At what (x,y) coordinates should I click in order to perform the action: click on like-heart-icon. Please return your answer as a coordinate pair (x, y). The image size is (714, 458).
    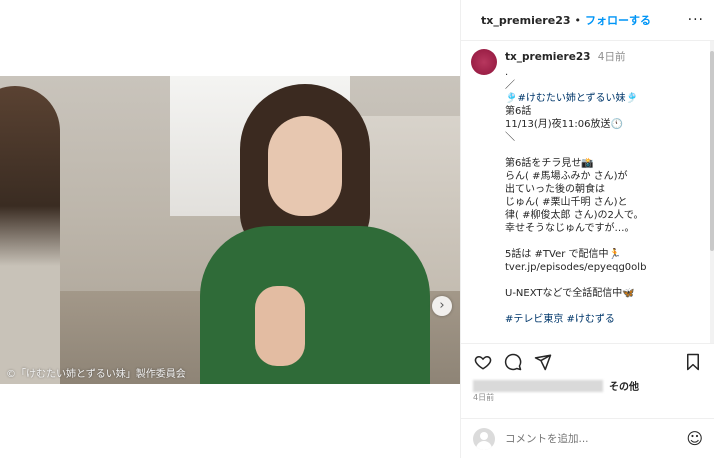
    Looking at the image, I should click on (483, 362).